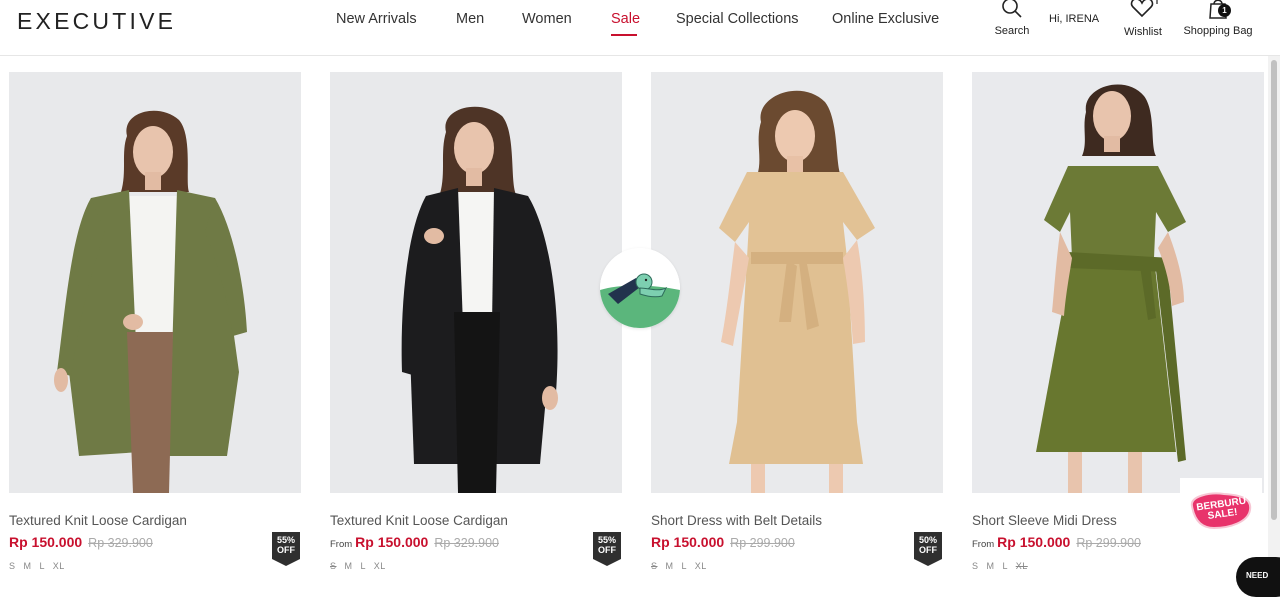 The image size is (1280, 597). I want to click on search-button: Search, so click(1012, 18).